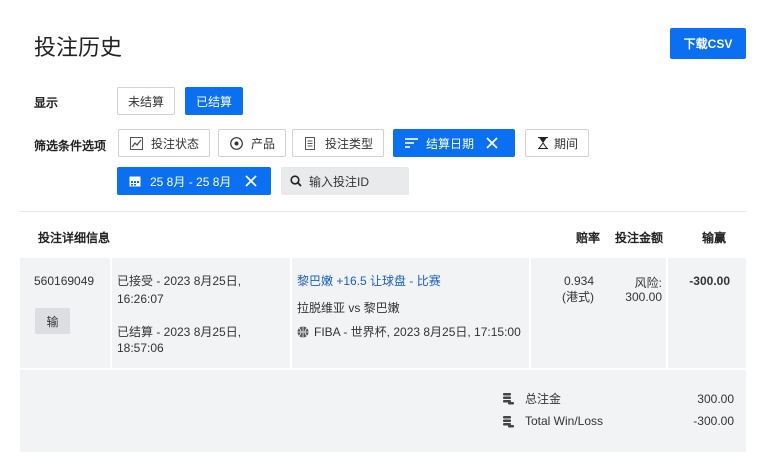 The height and width of the screenshot is (469, 768). Describe the element at coordinates (140, 299) in the screenshot. I see `accepted-time-clock: 16:26:07` at that location.